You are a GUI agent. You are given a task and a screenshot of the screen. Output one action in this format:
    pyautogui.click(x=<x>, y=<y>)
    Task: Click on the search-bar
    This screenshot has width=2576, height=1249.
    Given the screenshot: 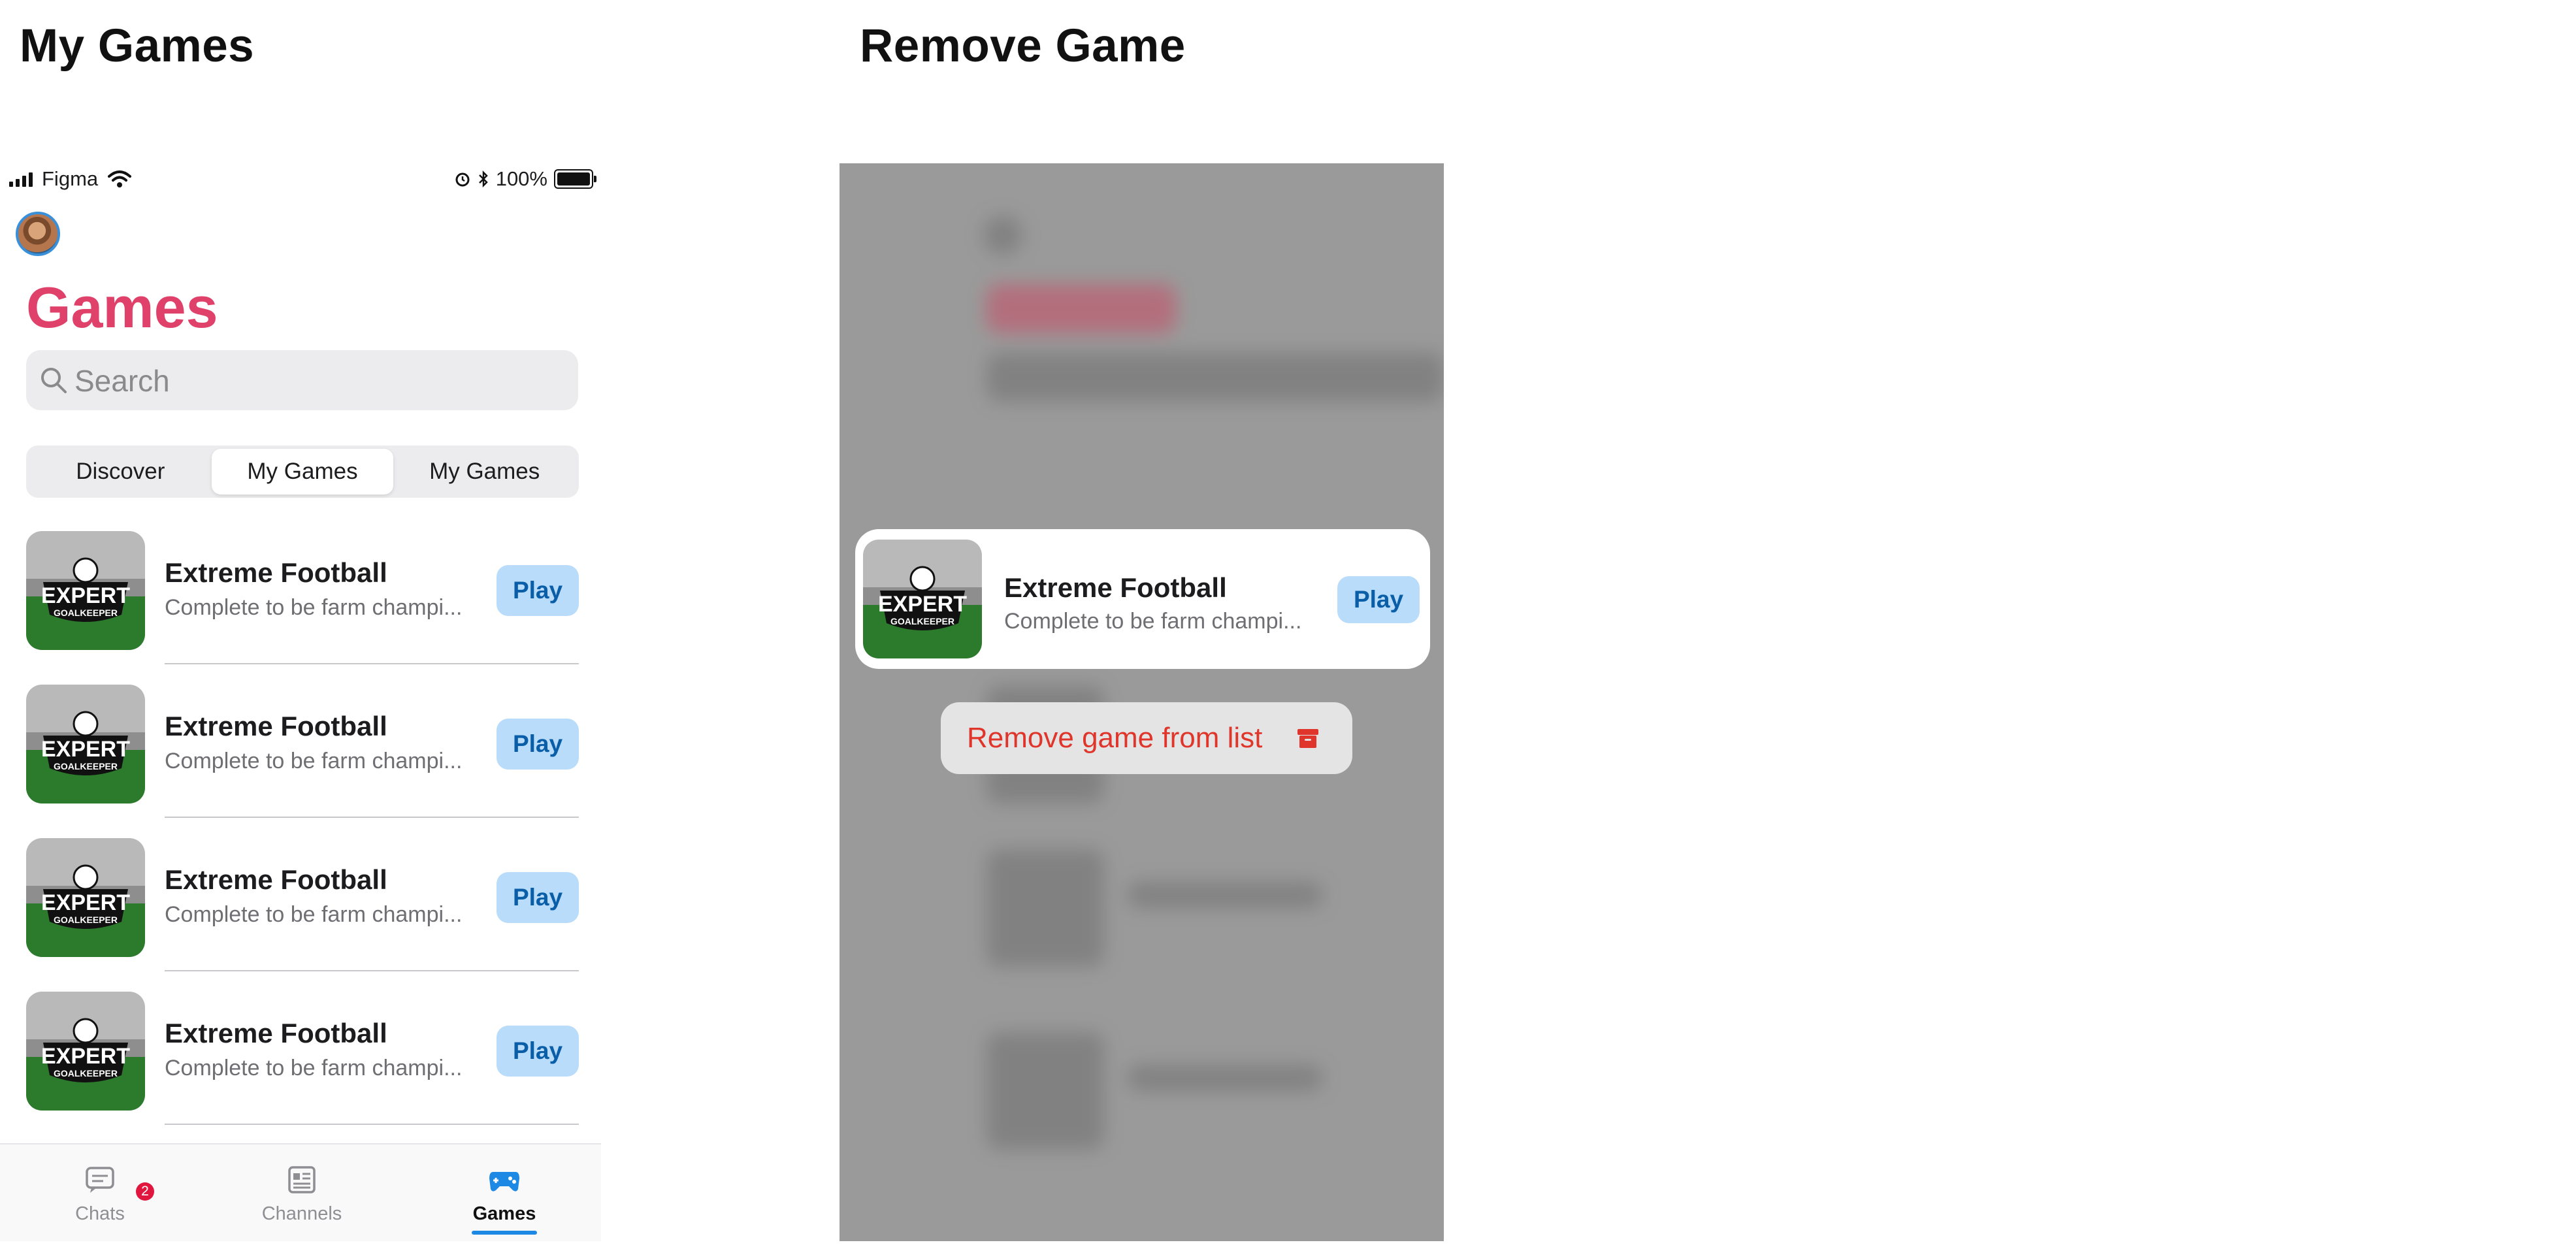 What is the action you would take?
    pyautogui.click(x=302, y=381)
    